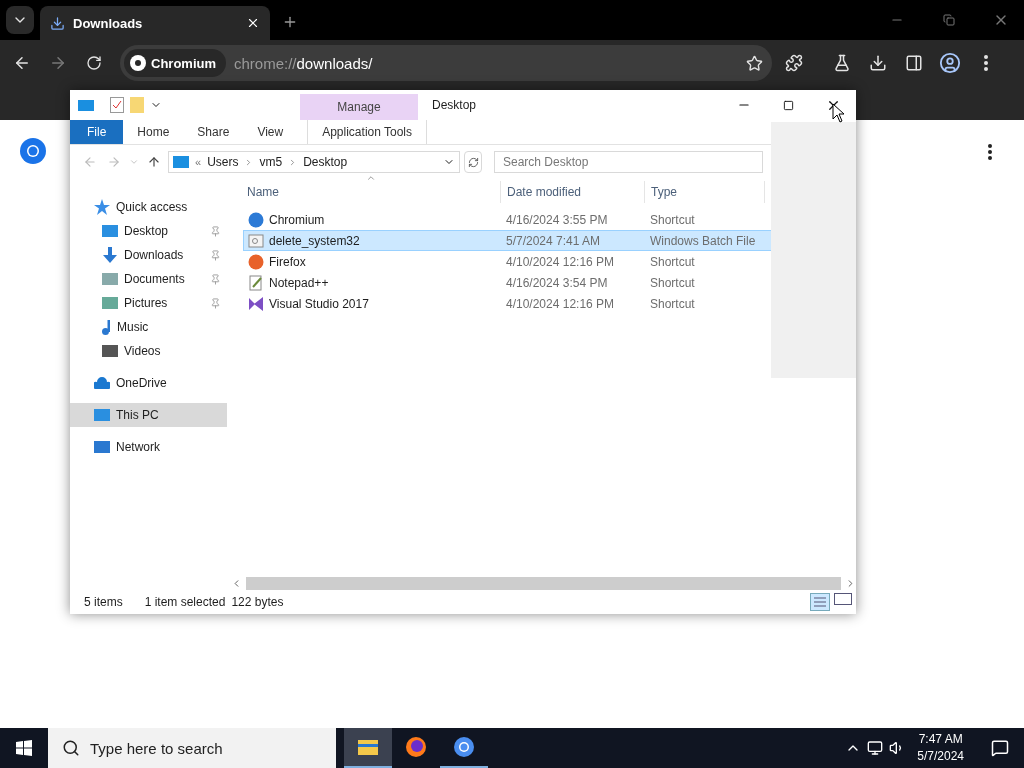 The width and height of the screenshot is (1024, 768). Describe the element at coordinates (557, 219) in the screenshot. I see `date-cell-text: 4/16/2024 3:55 PM` at that location.